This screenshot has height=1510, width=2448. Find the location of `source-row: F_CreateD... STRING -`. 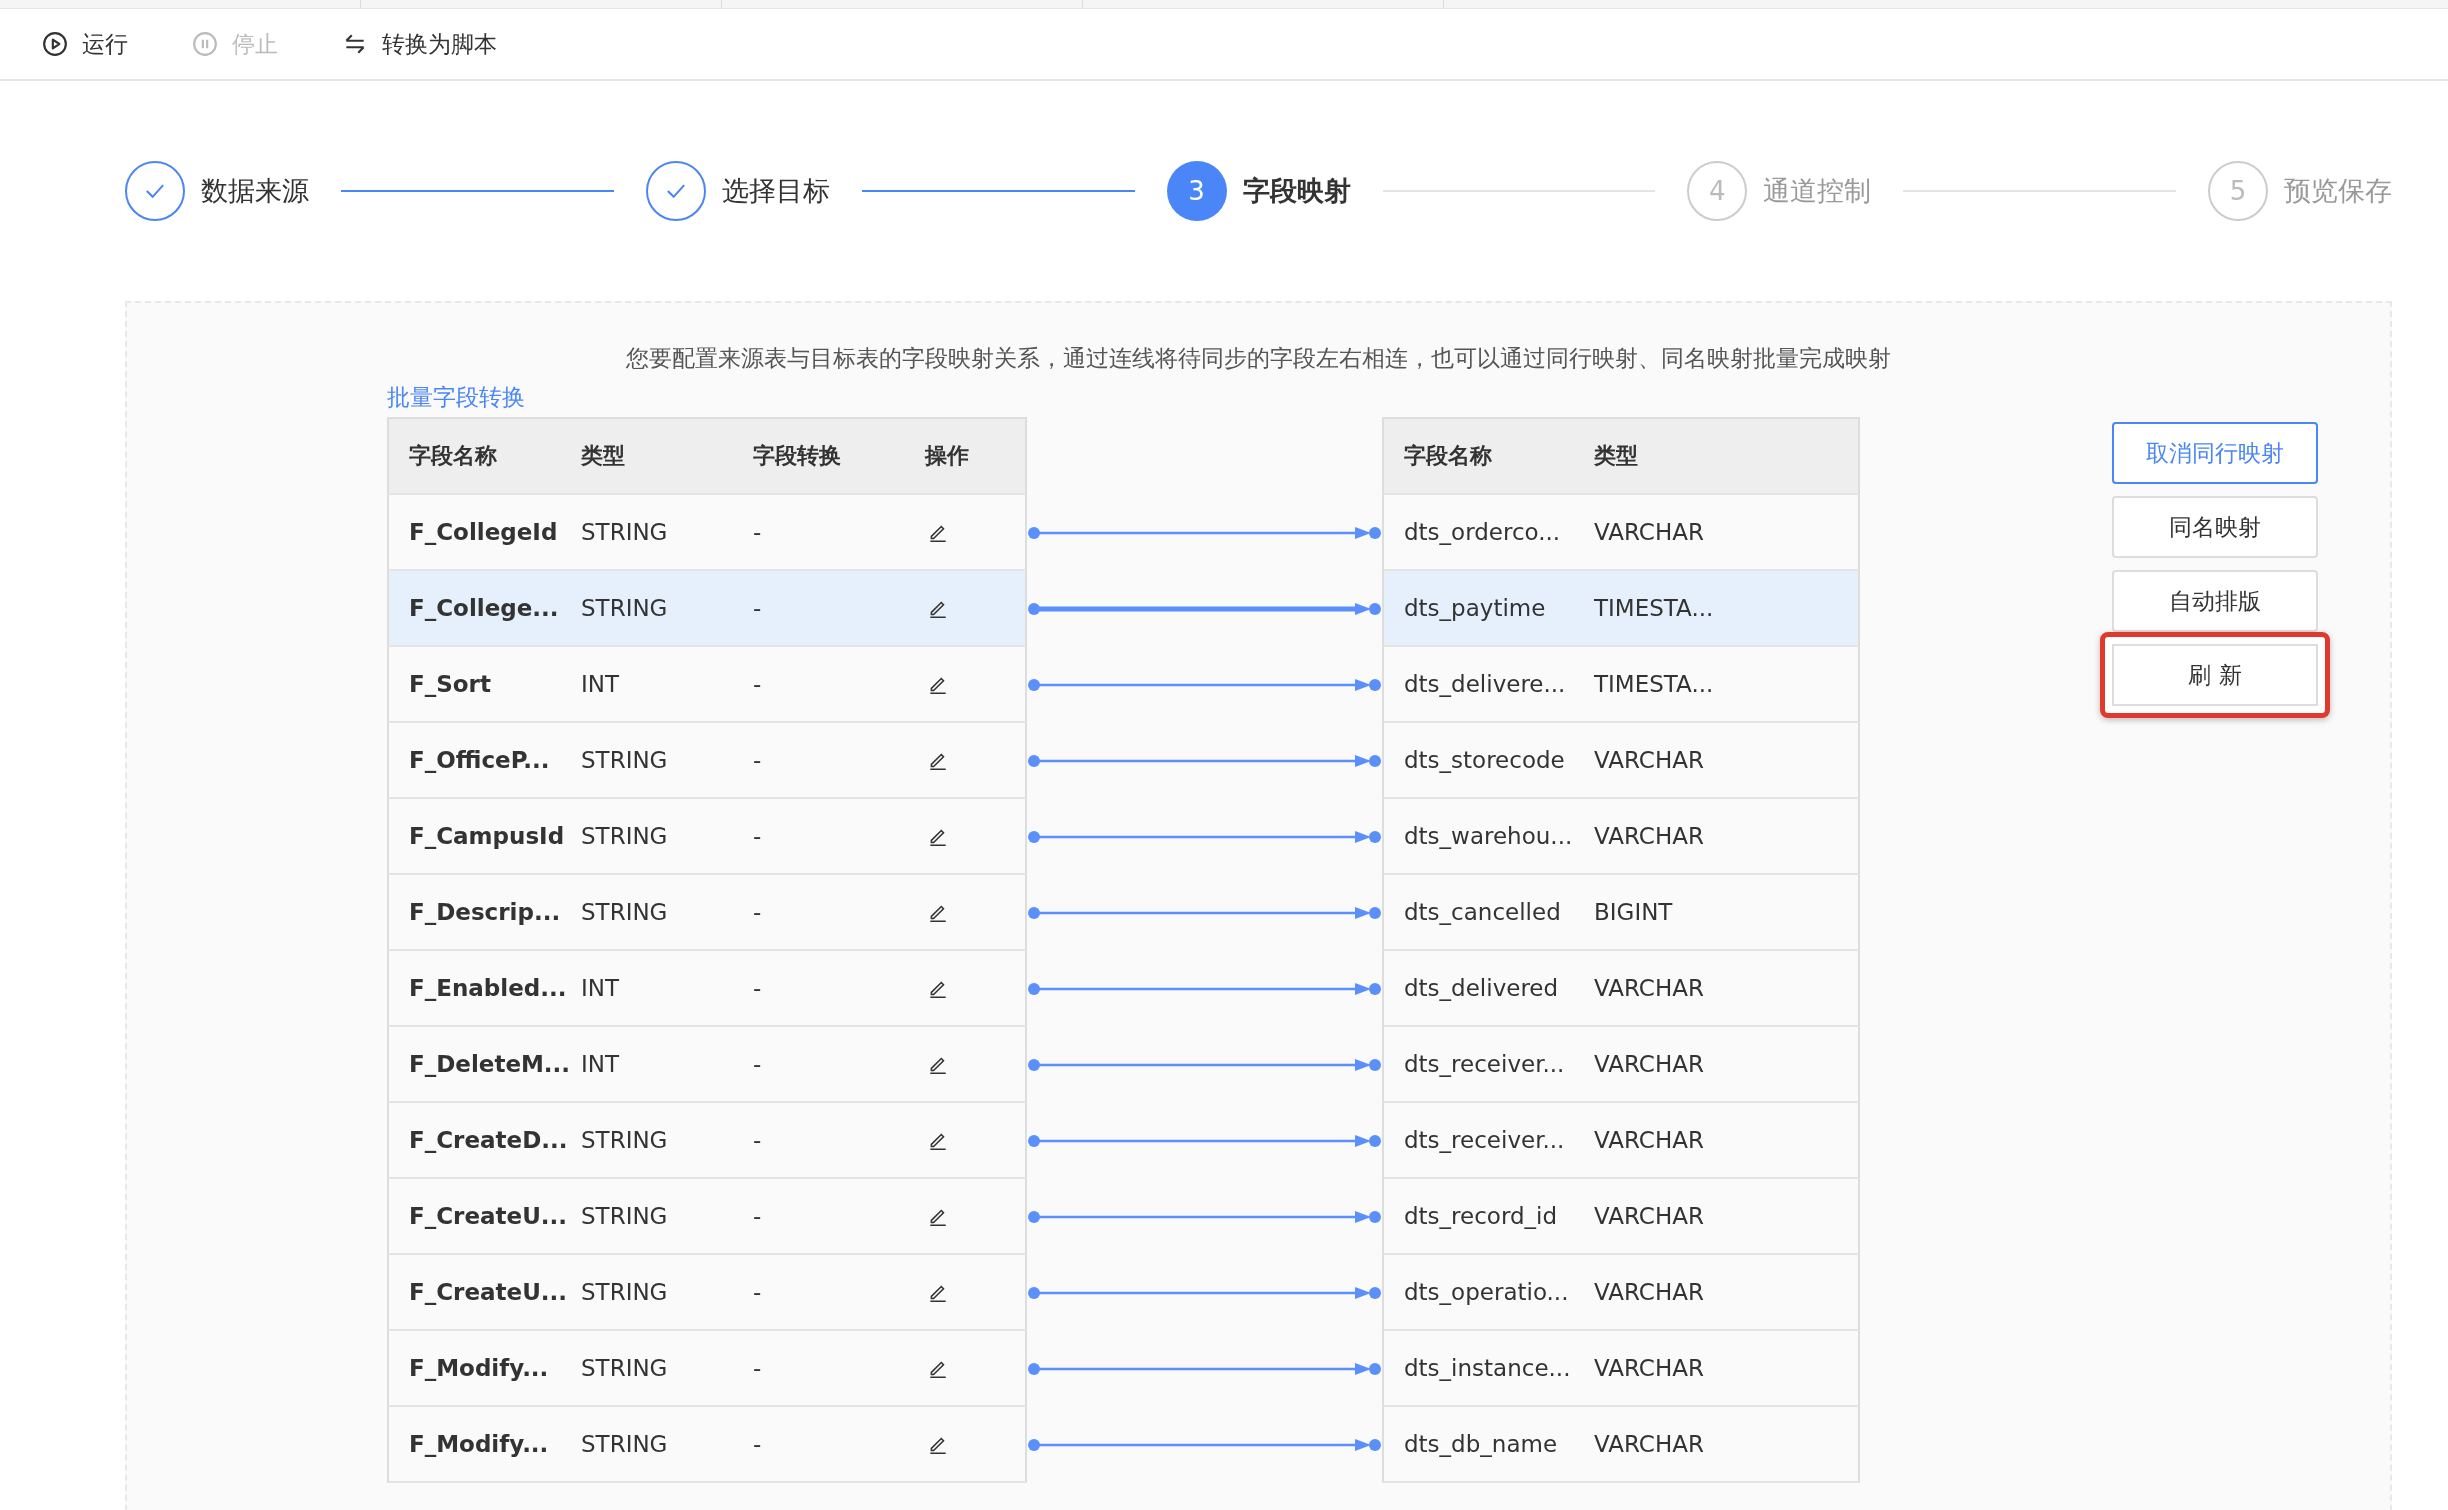

source-row: F_CreateD... STRING - is located at coordinates (707, 1141).